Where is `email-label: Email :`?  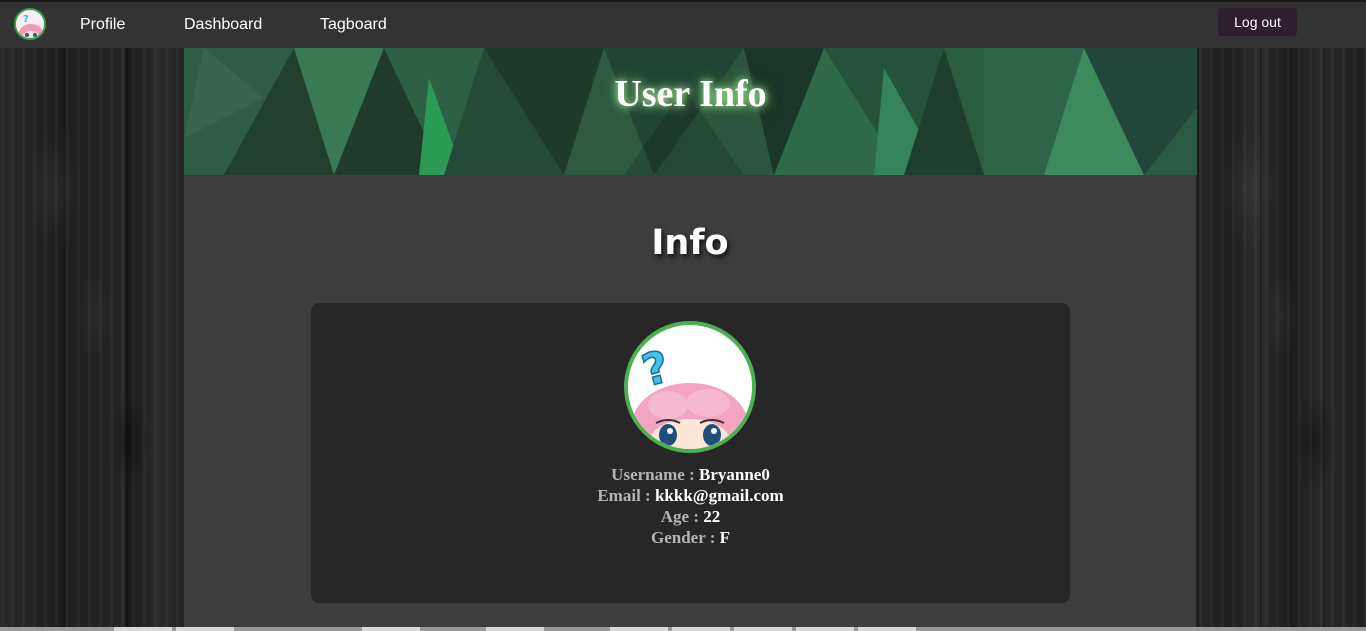 email-label: Email : is located at coordinates (624, 495).